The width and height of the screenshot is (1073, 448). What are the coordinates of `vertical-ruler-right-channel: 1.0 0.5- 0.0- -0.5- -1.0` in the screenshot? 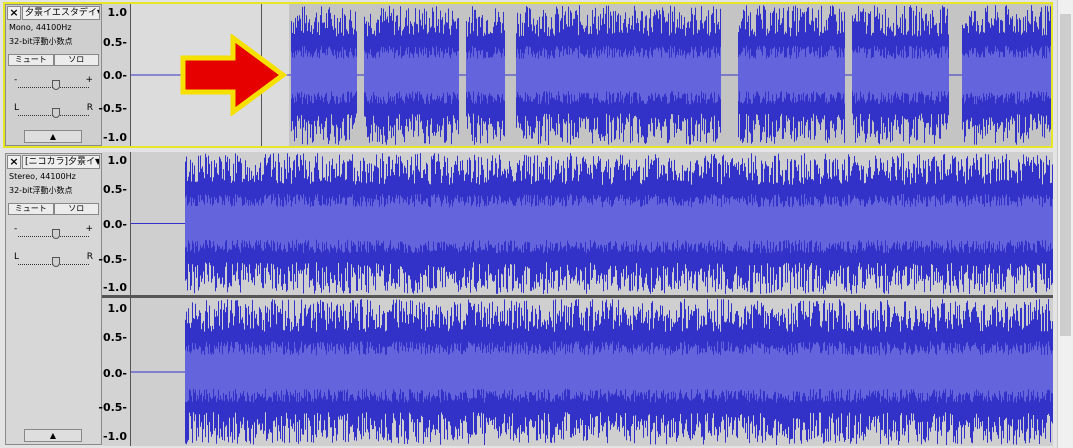 It's located at (114, 372).